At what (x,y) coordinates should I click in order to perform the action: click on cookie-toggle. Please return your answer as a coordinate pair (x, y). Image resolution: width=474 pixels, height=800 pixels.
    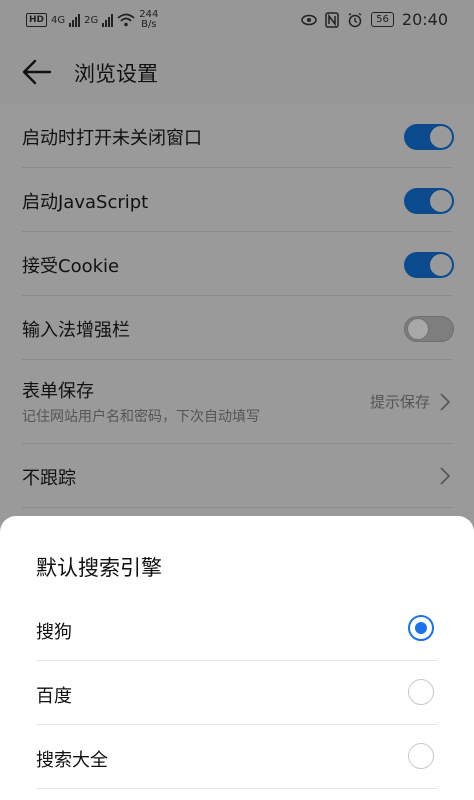
    Looking at the image, I should click on (429, 265).